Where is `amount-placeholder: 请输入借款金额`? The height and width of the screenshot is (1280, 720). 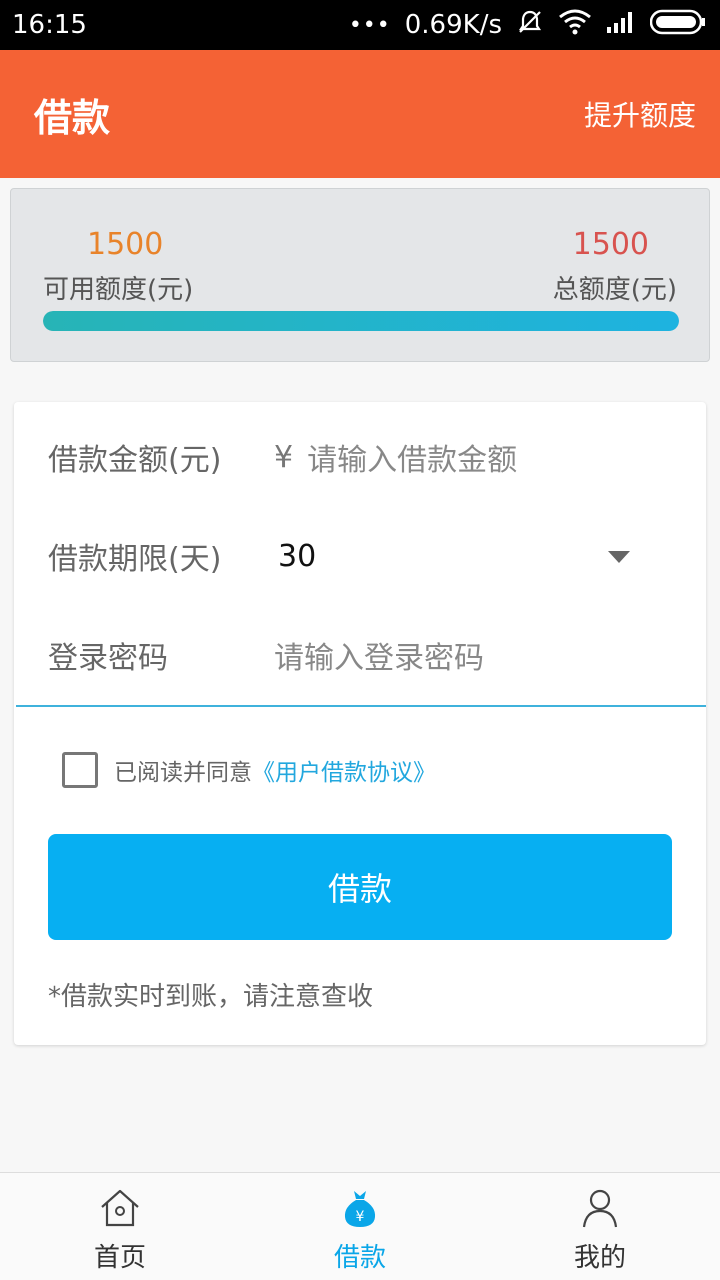
amount-placeholder: 请输入借款金额 is located at coordinates (412, 460).